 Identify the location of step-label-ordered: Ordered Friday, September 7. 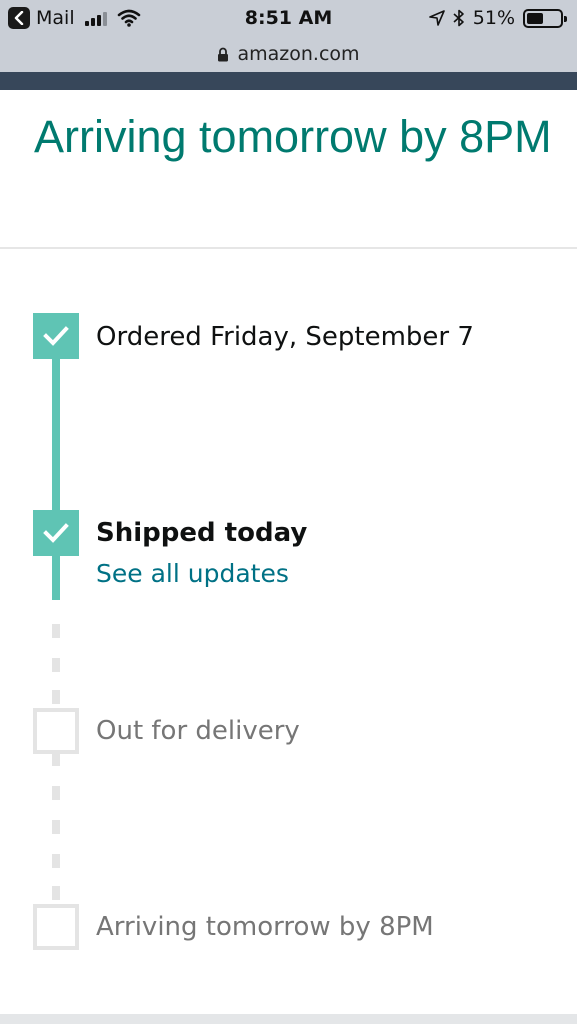
(285, 337).